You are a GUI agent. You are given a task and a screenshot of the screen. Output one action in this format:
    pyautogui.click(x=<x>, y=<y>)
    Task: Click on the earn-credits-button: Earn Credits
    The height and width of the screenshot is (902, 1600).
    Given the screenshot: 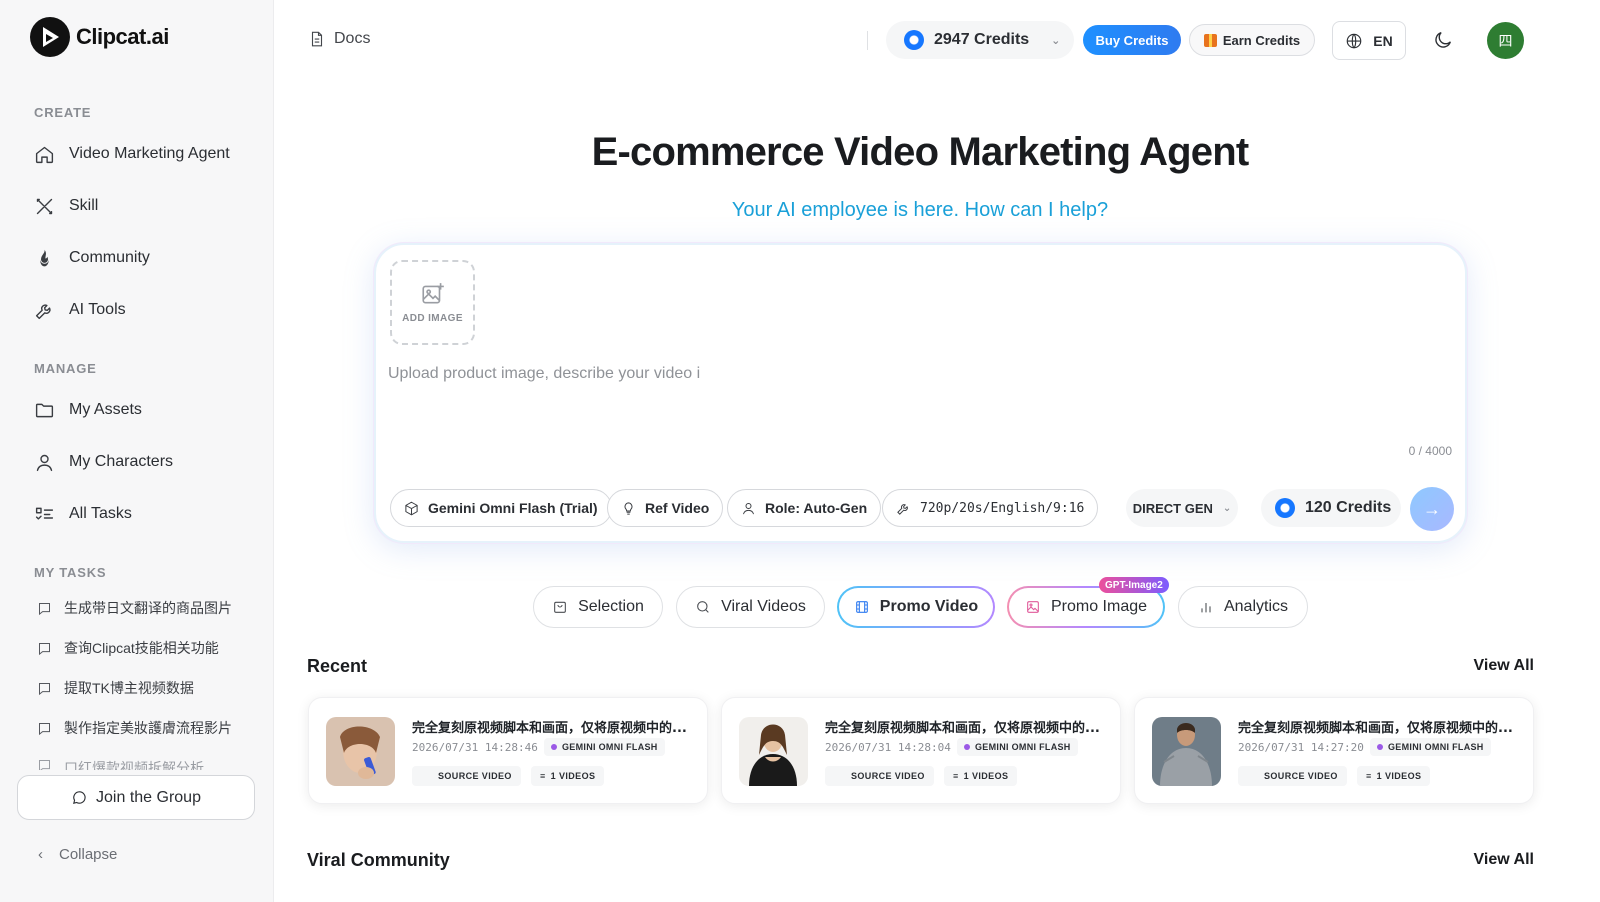 What is the action you would take?
    pyautogui.click(x=1252, y=40)
    